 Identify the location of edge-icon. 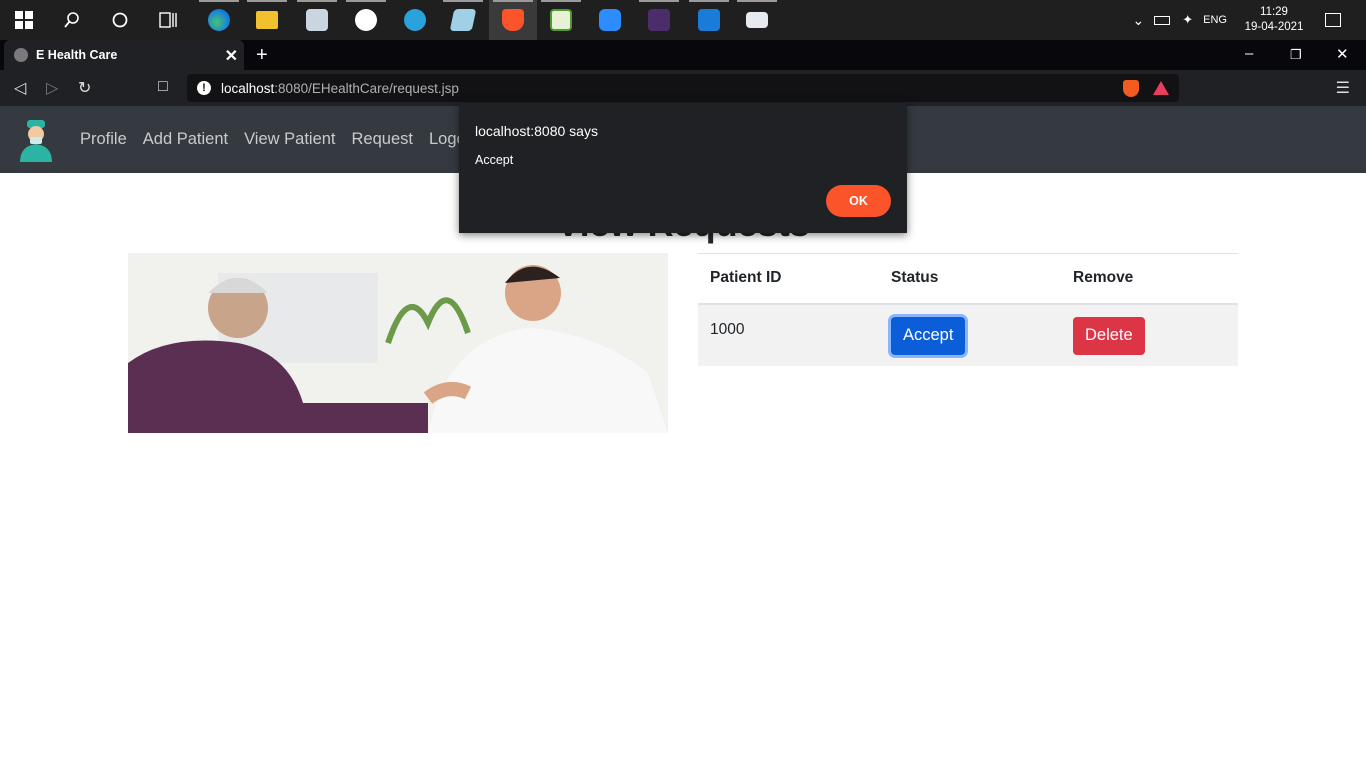
(219, 20).